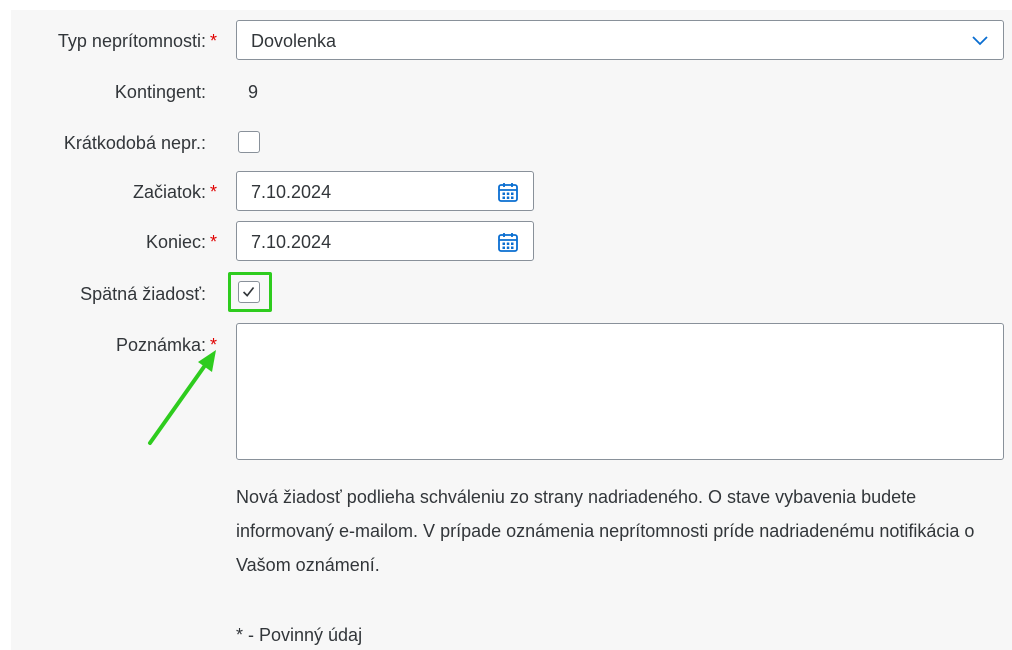  What do you see at coordinates (175, 242) in the screenshot?
I see `end-date-label: Koniec:` at bounding box center [175, 242].